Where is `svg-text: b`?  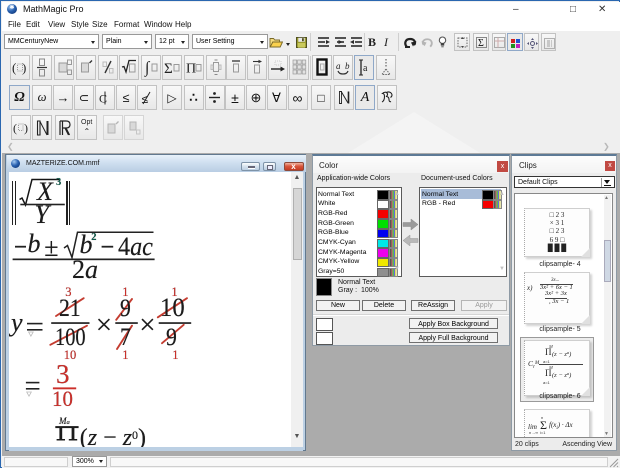
svg-text: b is located at coordinates (347, 66).